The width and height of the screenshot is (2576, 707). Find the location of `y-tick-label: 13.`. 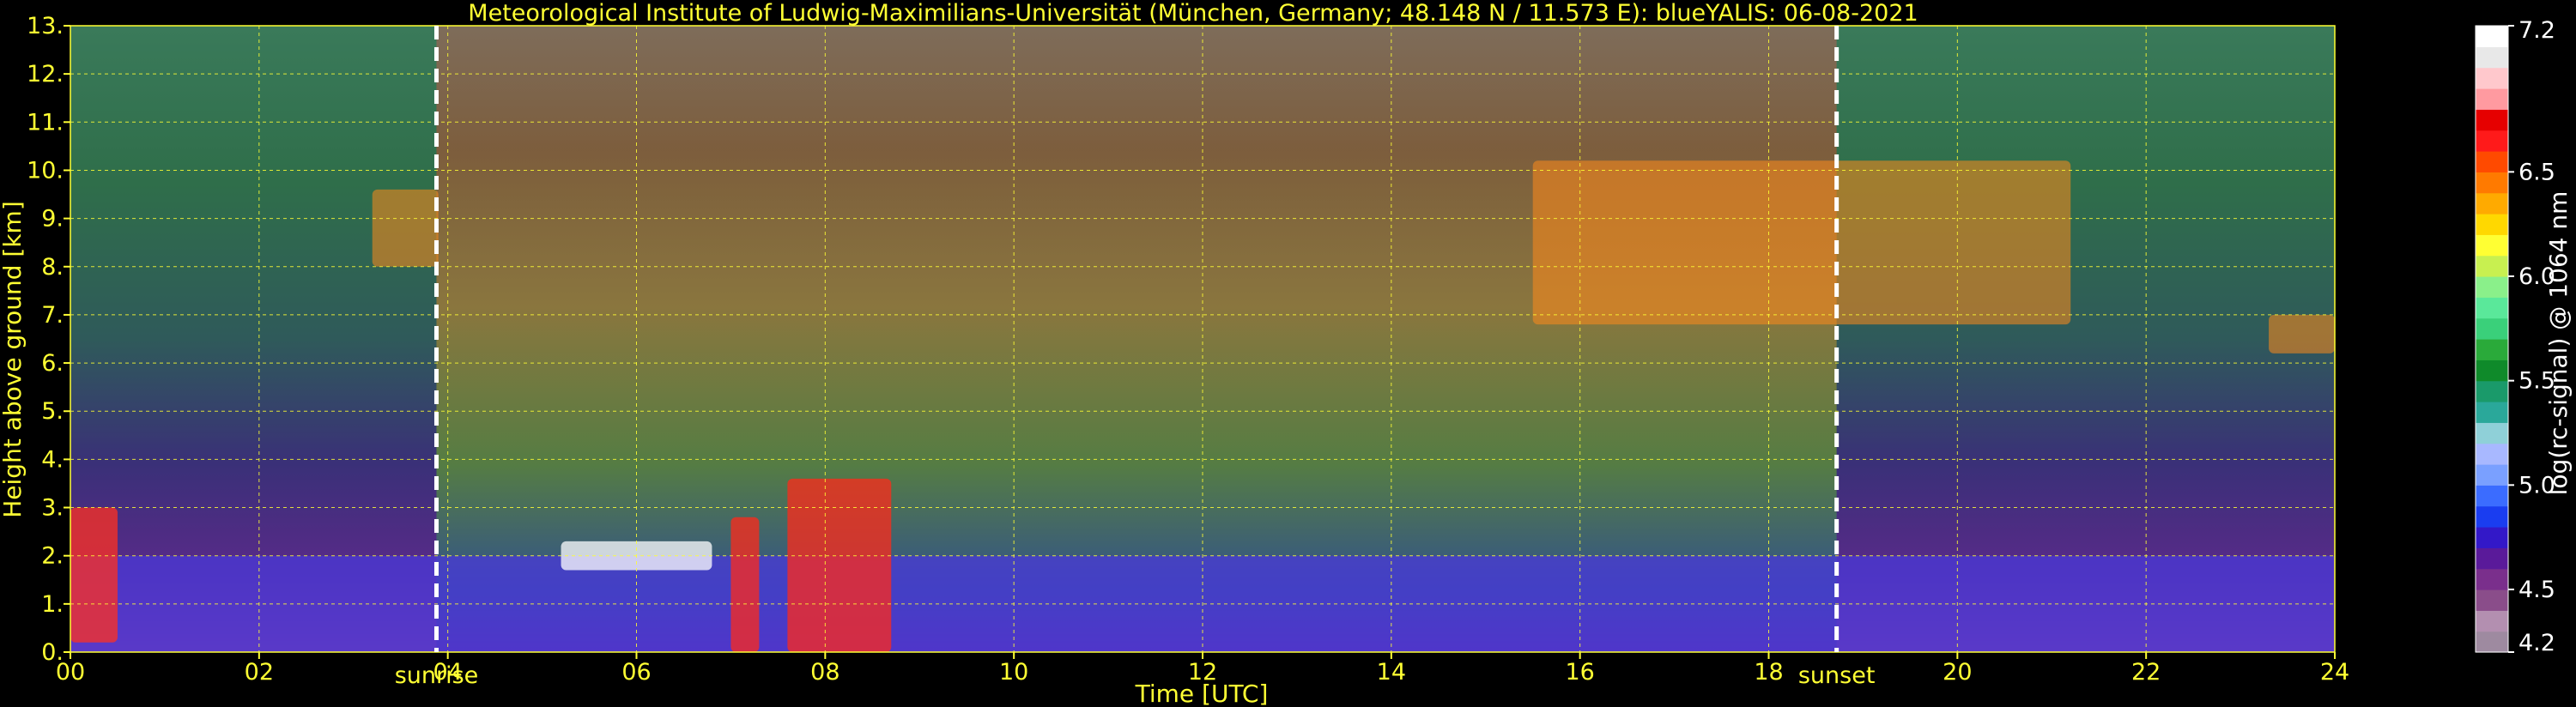

y-tick-label: 13. is located at coordinates (45, 26).